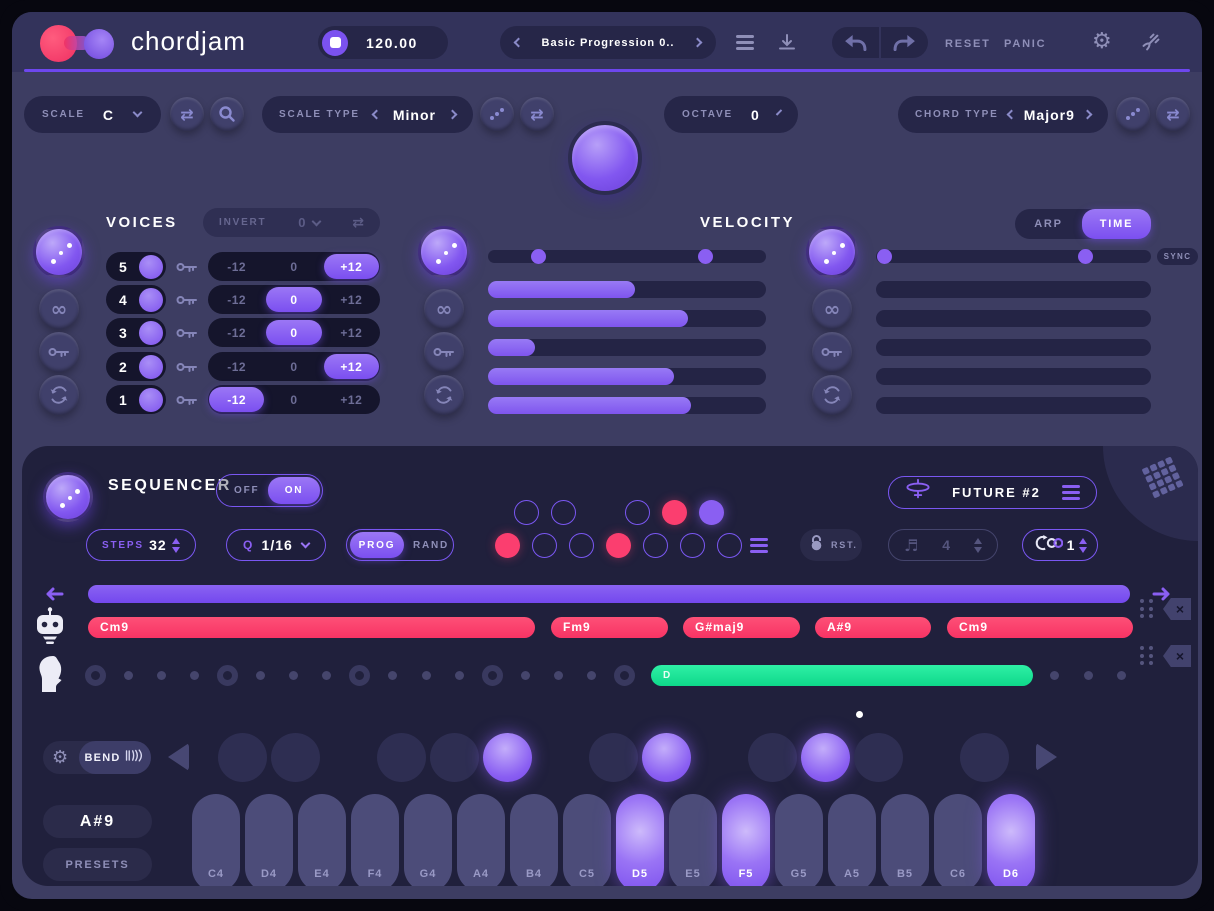 The height and width of the screenshot is (911, 1214). Describe the element at coordinates (984, 757) in the screenshot. I see `black-key-C#6` at that location.